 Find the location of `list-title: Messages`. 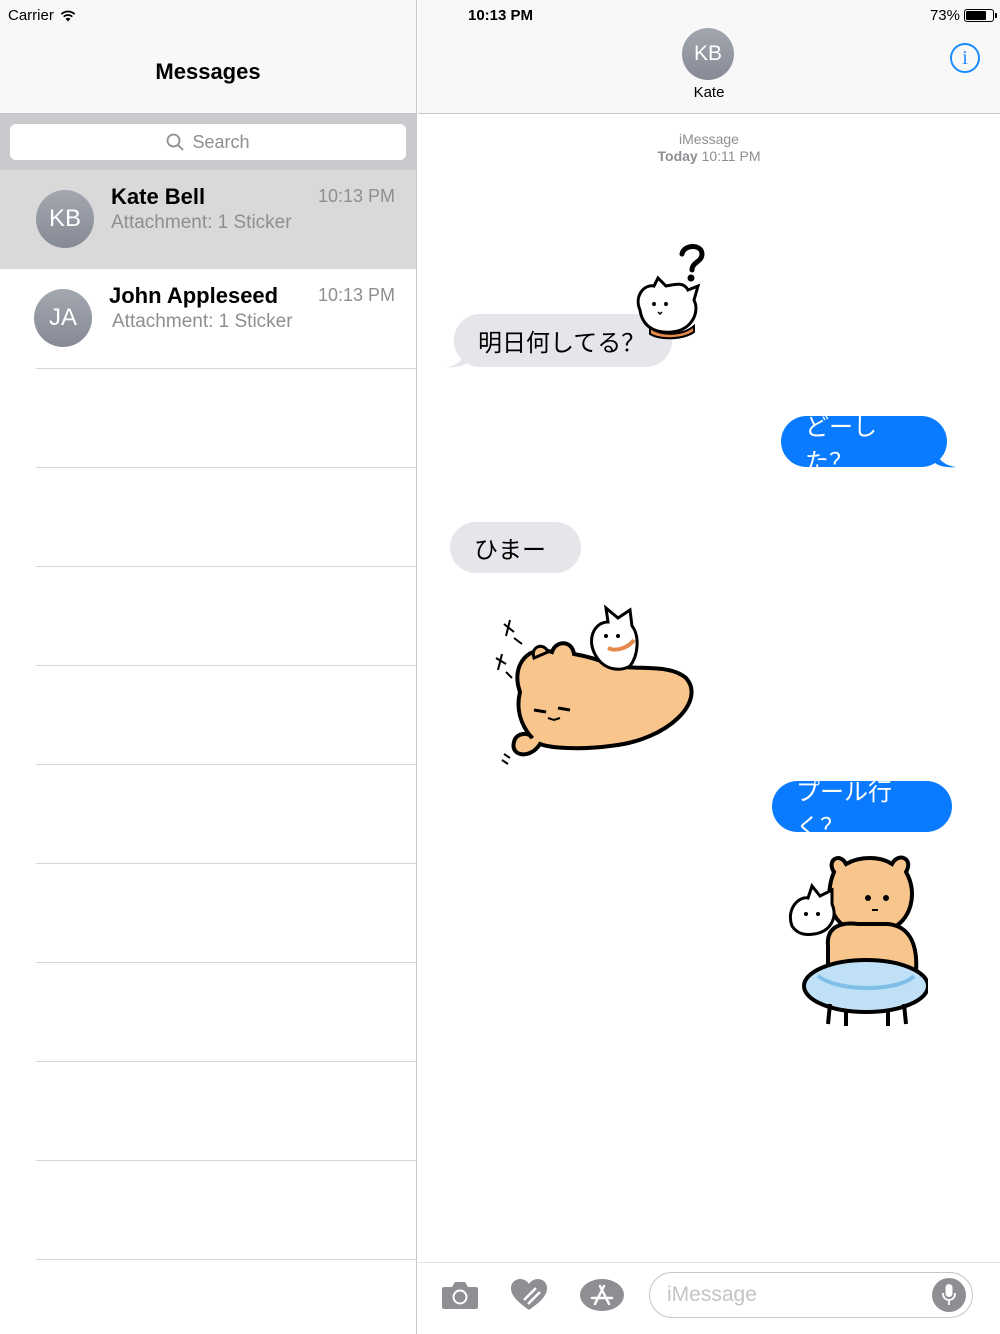

list-title: Messages is located at coordinates (208, 71).